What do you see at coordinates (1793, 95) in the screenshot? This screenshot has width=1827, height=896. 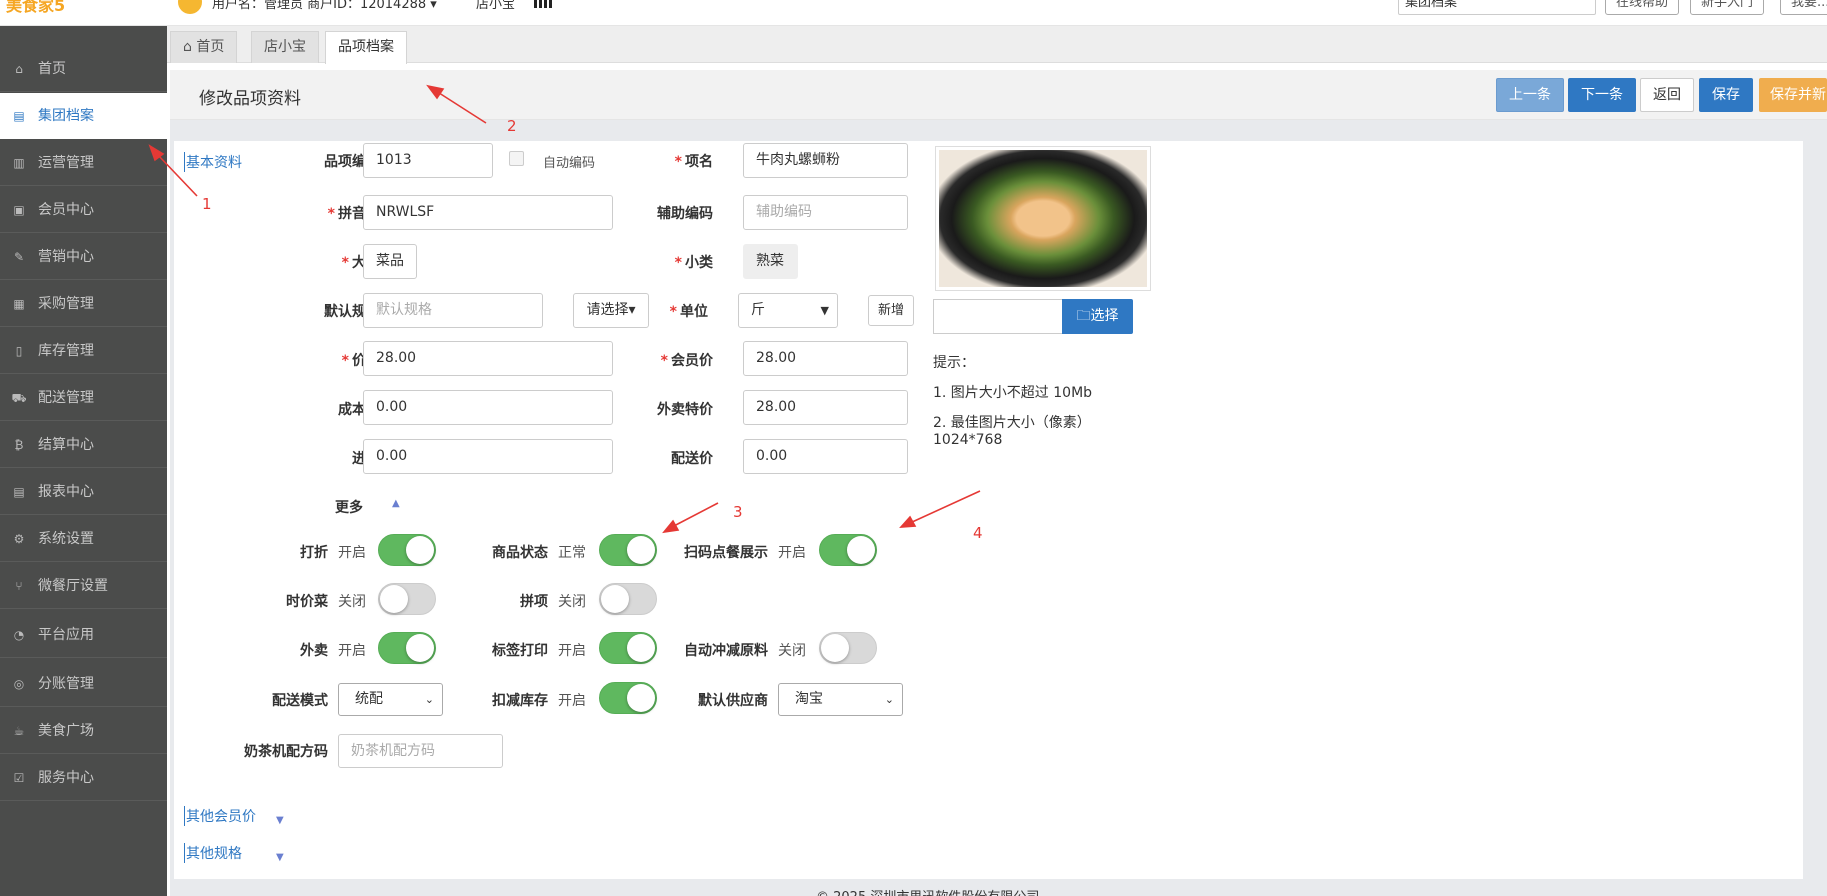 I see `save-and-new-button: 保存并新增` at bounding box center [1793, 95].